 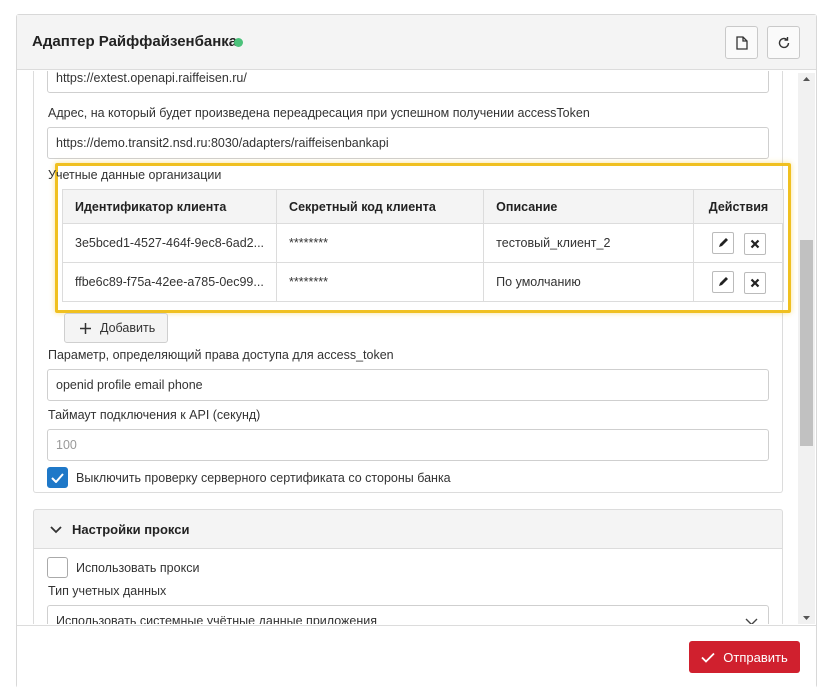 I want to click on col-actions: Действия, so click(x=738, y=206).